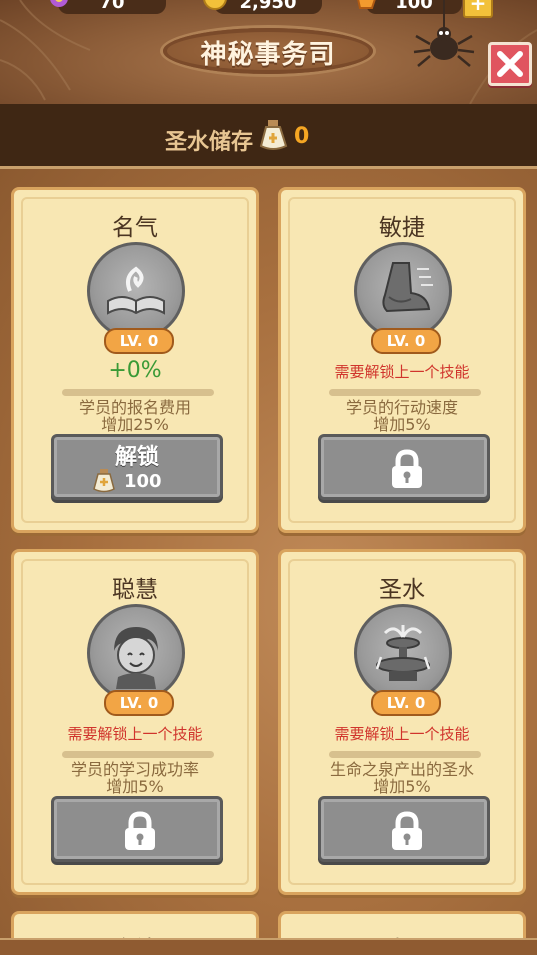  What do you see at coordinates (215, 5) in the screenshot?
I see `gold-coin-icon` at bounding box center [215, 5].